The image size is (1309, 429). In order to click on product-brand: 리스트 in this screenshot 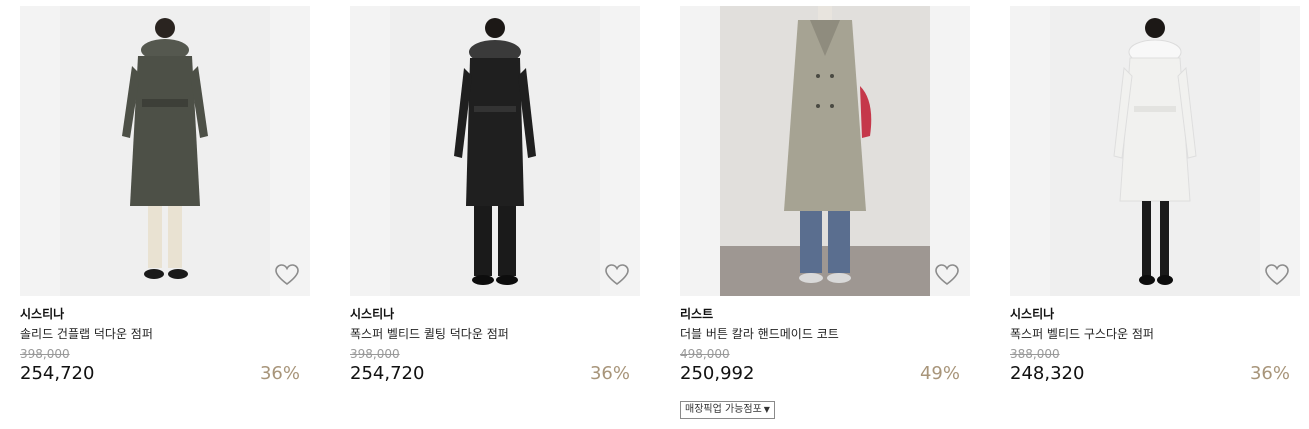, I will do `click(825, 314)`.